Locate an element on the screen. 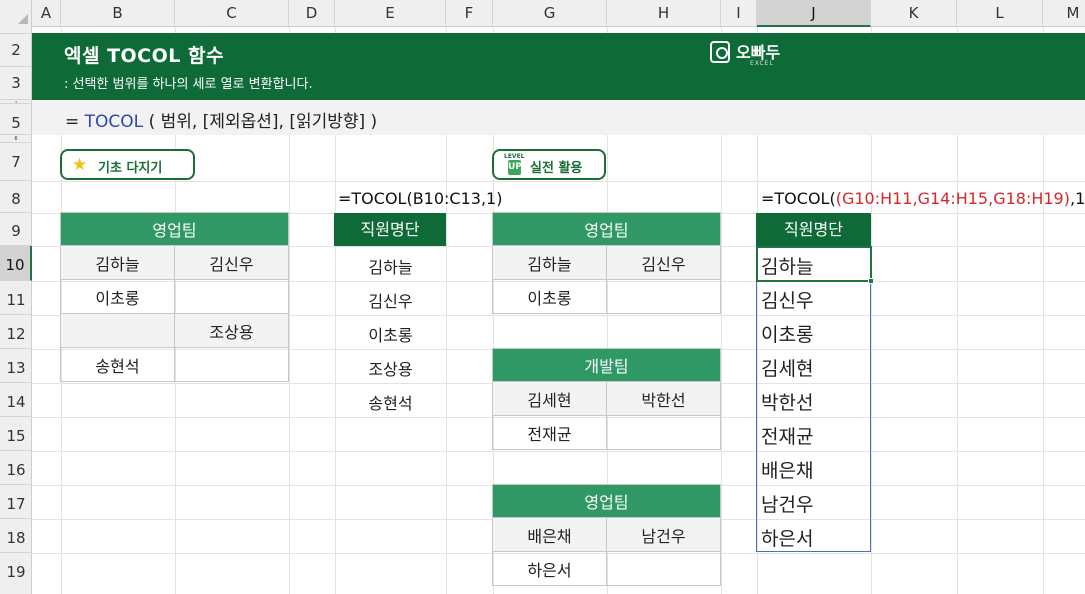 This screenshot has height=594, width=1085. basic-section-badge: ★ 기초 다지기 is located at coordinates (127, 164).